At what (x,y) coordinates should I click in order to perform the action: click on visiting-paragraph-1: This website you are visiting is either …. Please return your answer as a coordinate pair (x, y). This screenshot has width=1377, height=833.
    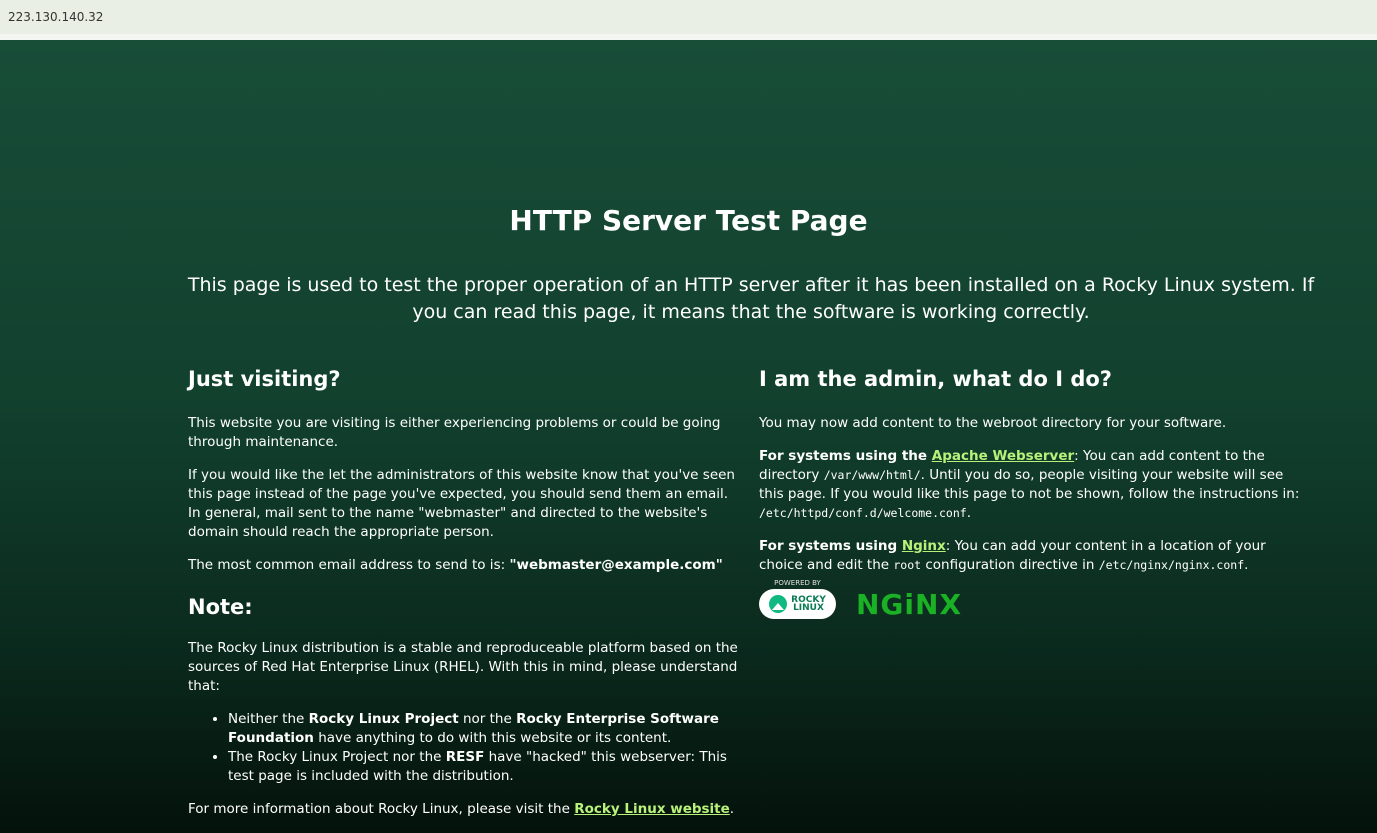
    Looking at the image, I should click on (454, 432).